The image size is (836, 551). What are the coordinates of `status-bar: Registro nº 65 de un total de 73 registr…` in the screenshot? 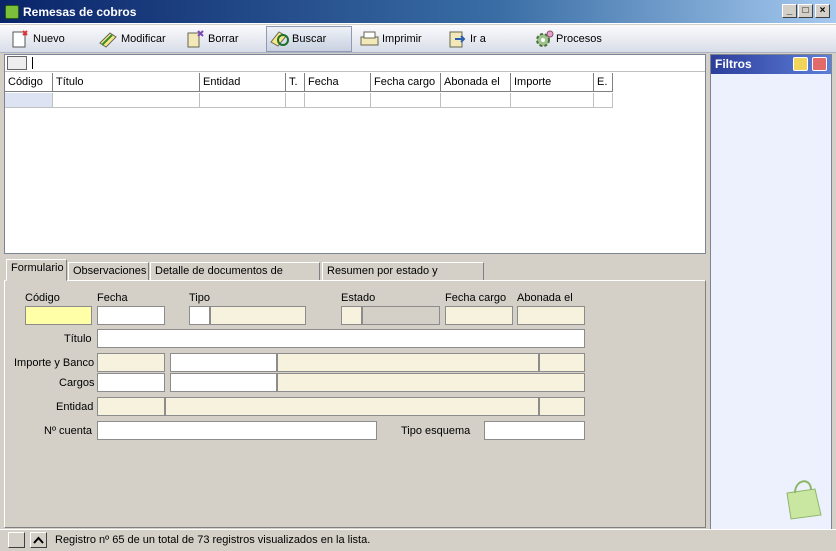 It's located at (418, 540).